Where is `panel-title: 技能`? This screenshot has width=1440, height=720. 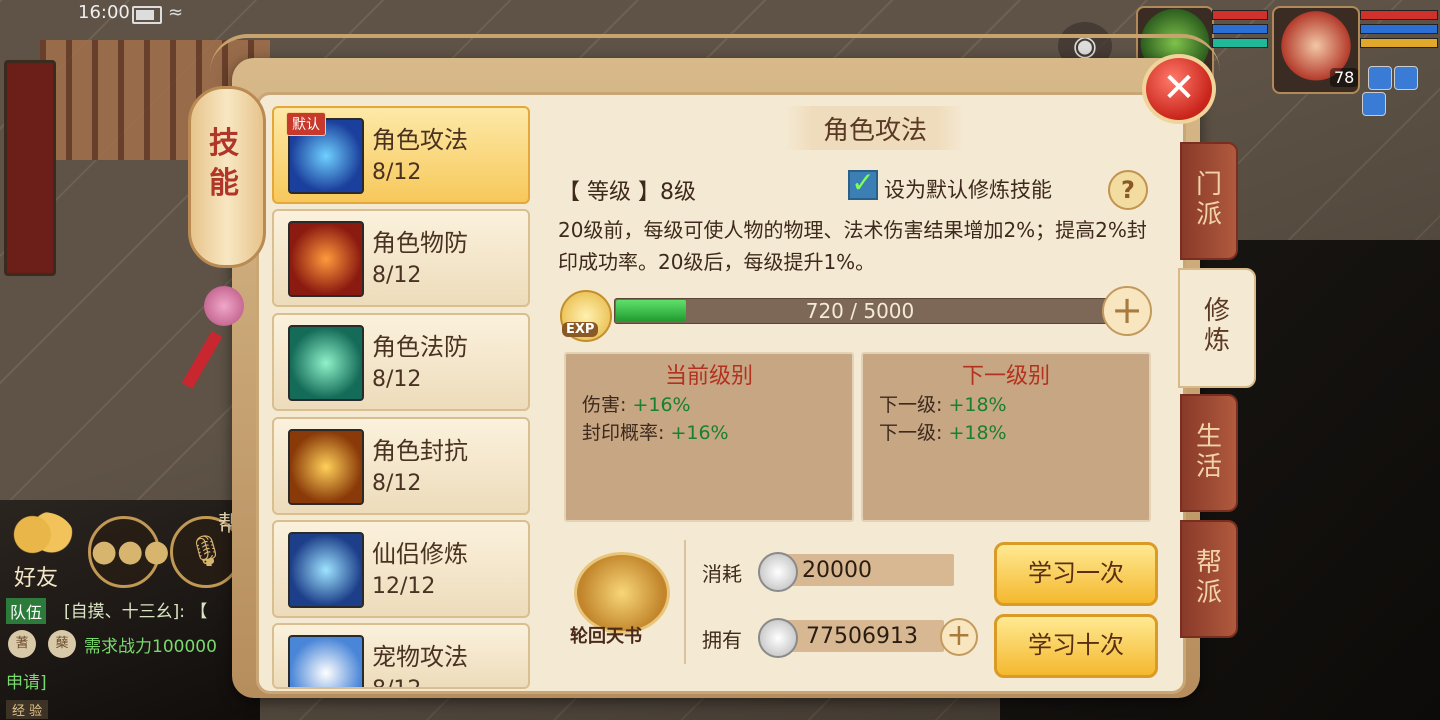
panel-title: 技能 is located at coordinates (224, 163).